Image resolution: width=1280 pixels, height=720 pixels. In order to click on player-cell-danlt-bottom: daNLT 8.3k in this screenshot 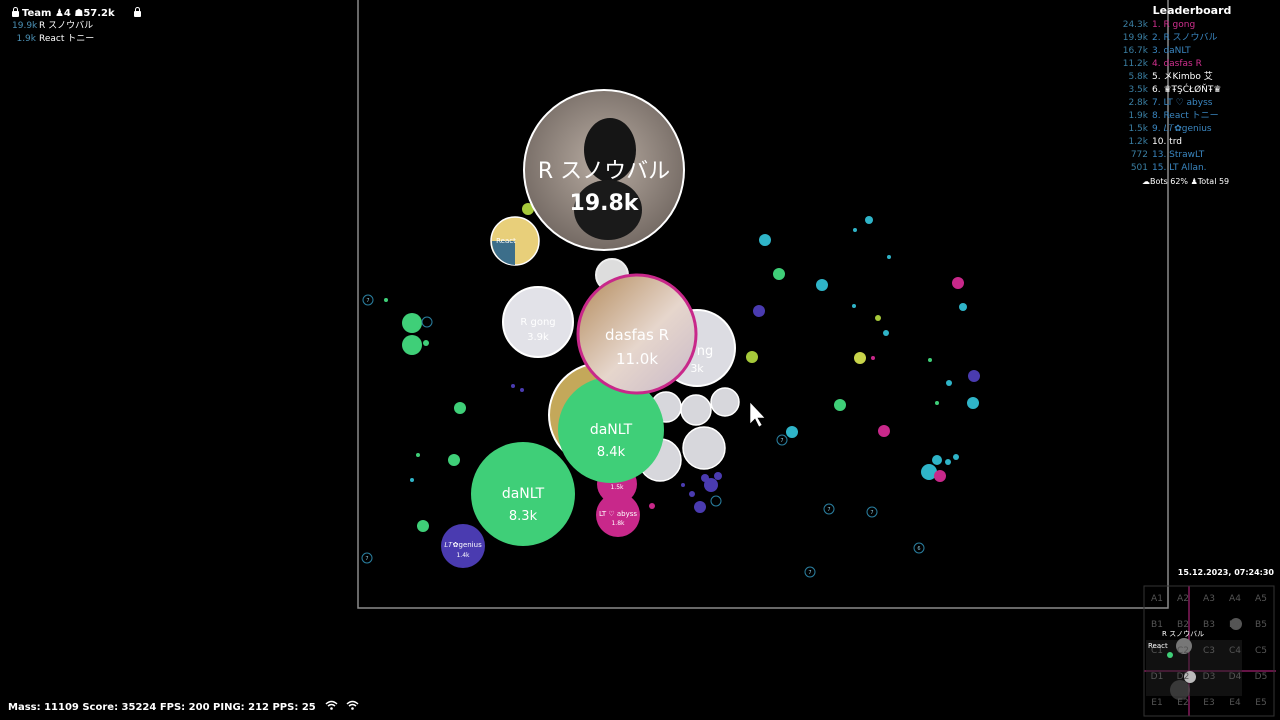, I will do `click(523, 494)`.